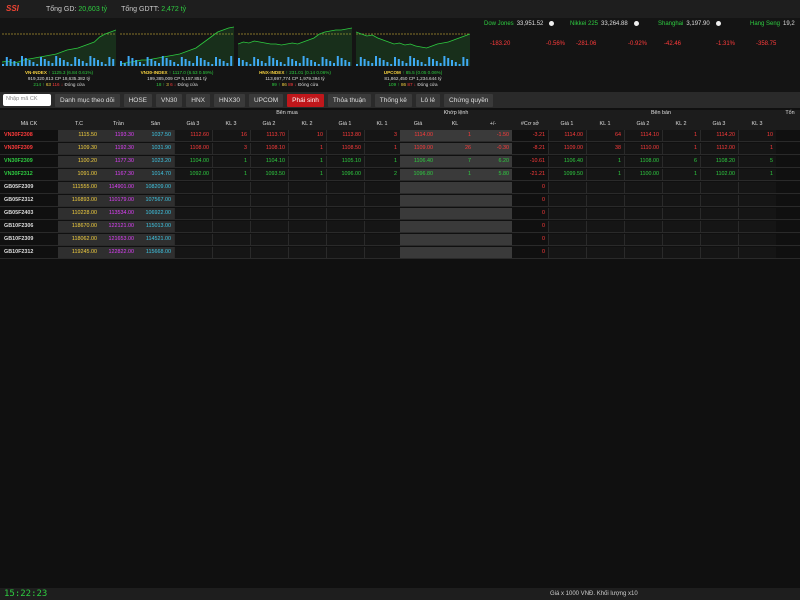 The width and height of the screenshot is (800, 600). I want to click on table-row: GB10F2309 118062.00 121653.00 114521.00 0, so click(400, 240).